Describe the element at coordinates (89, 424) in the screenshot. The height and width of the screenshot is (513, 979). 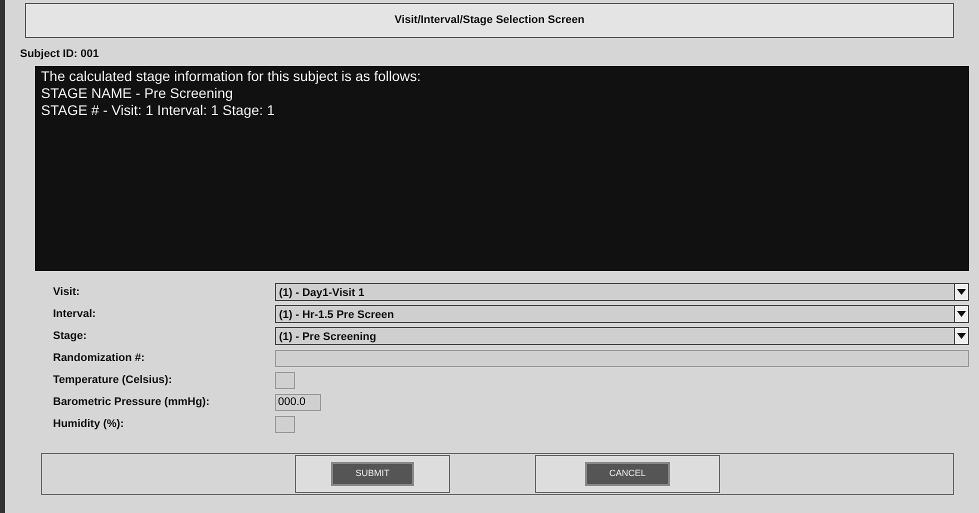
I see `field-label: Humidity (%):` at that location.